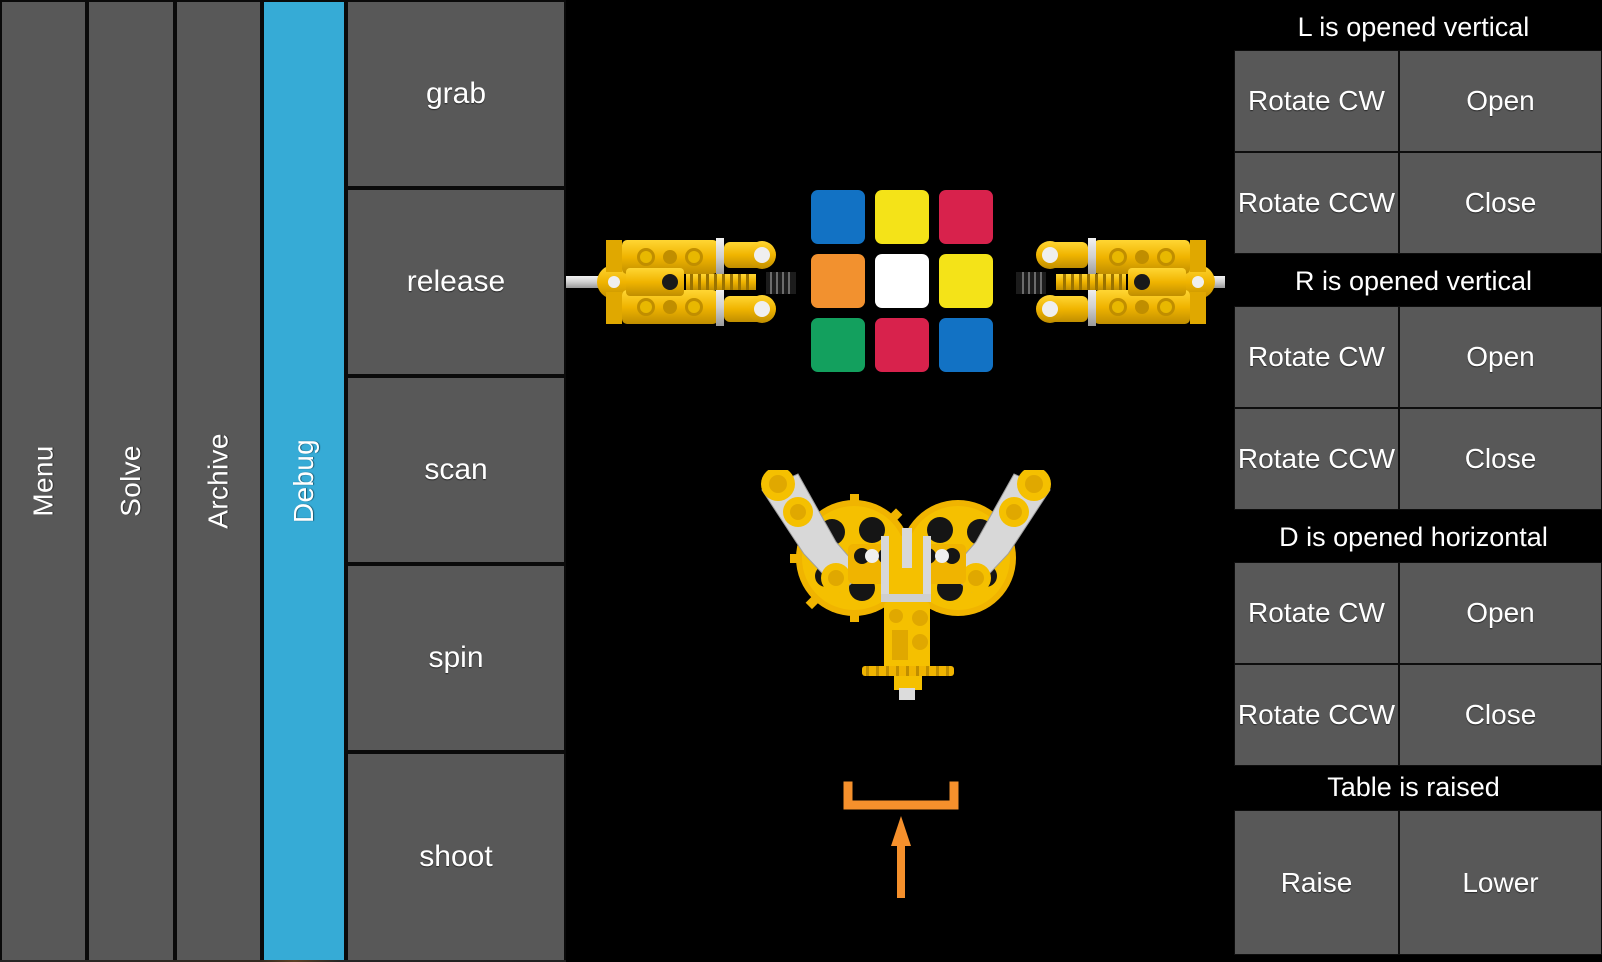 This screenshot has height=962, width=1602. Describe the element at coordinates (1316, 715) in the screenshot. I see `button-d-rotate-ccw: Rotate CCW` at that location.